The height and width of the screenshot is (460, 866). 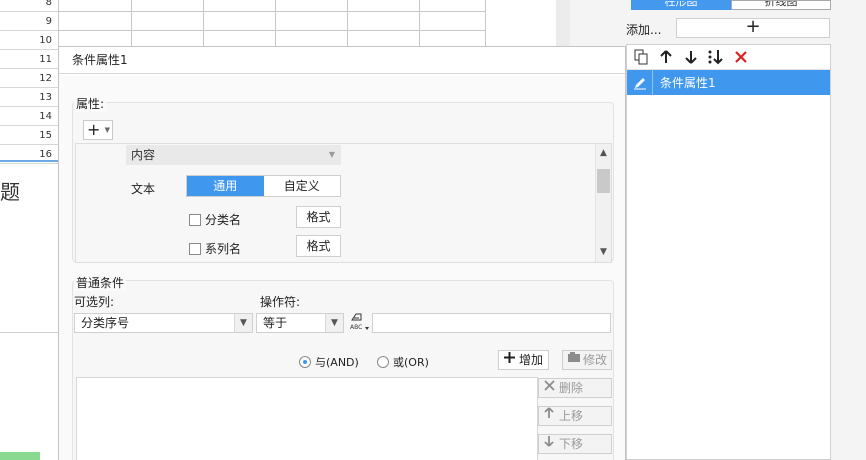 What do you see at coordinates (603, 153) in the screenshot?
I see `scroll-up-icon: ▲` at bounding box center [603, 153].